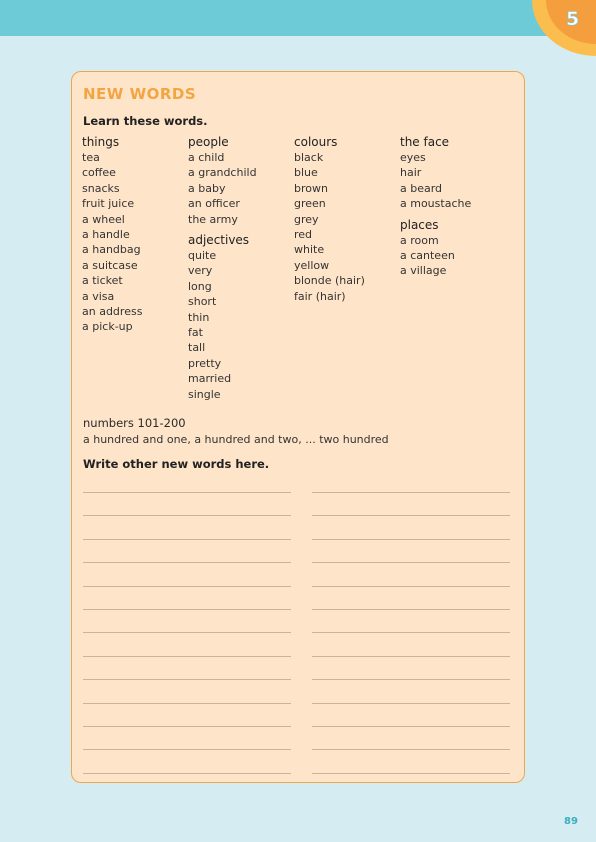 The width and height of the screenshot is (596, 842). What do you see at coordinates (421, 188) in the screenshot?
I see `word-item: a beard` at bounding box center [421, 188].